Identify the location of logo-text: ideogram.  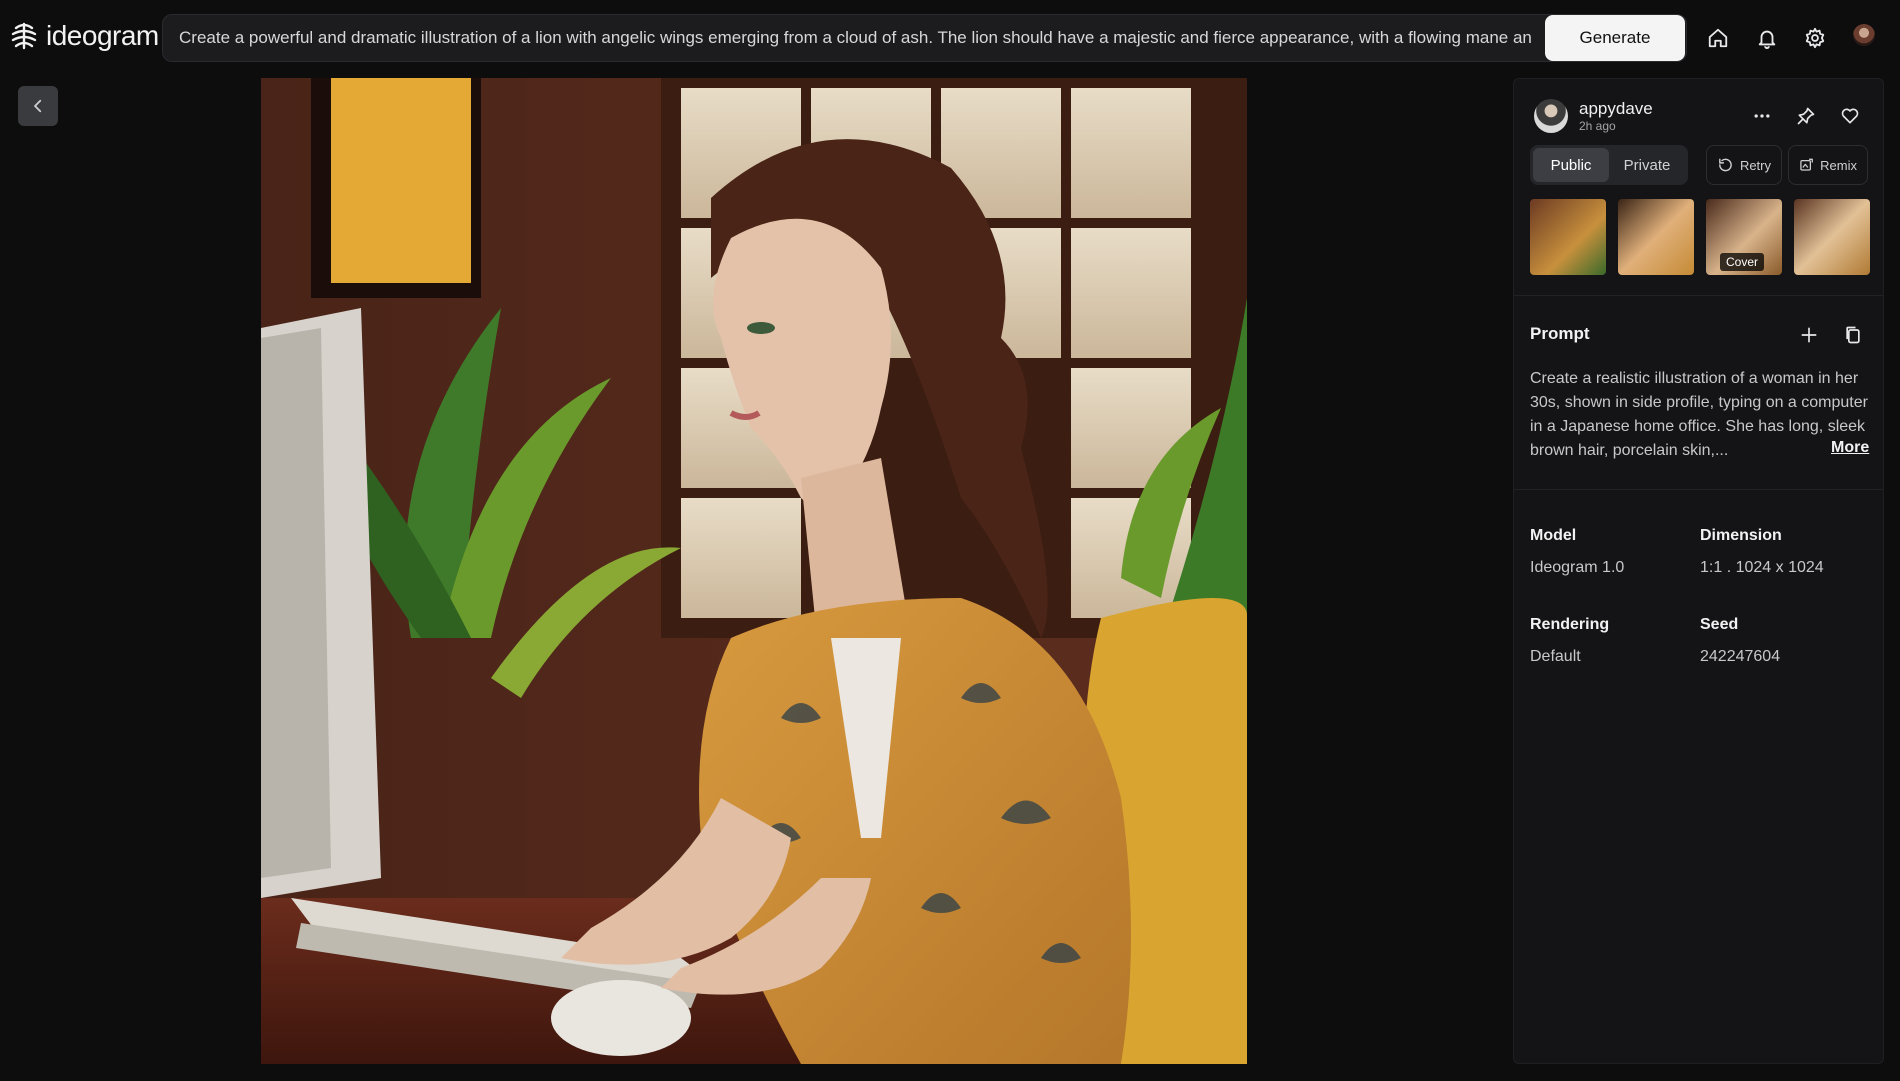
(102, 35).